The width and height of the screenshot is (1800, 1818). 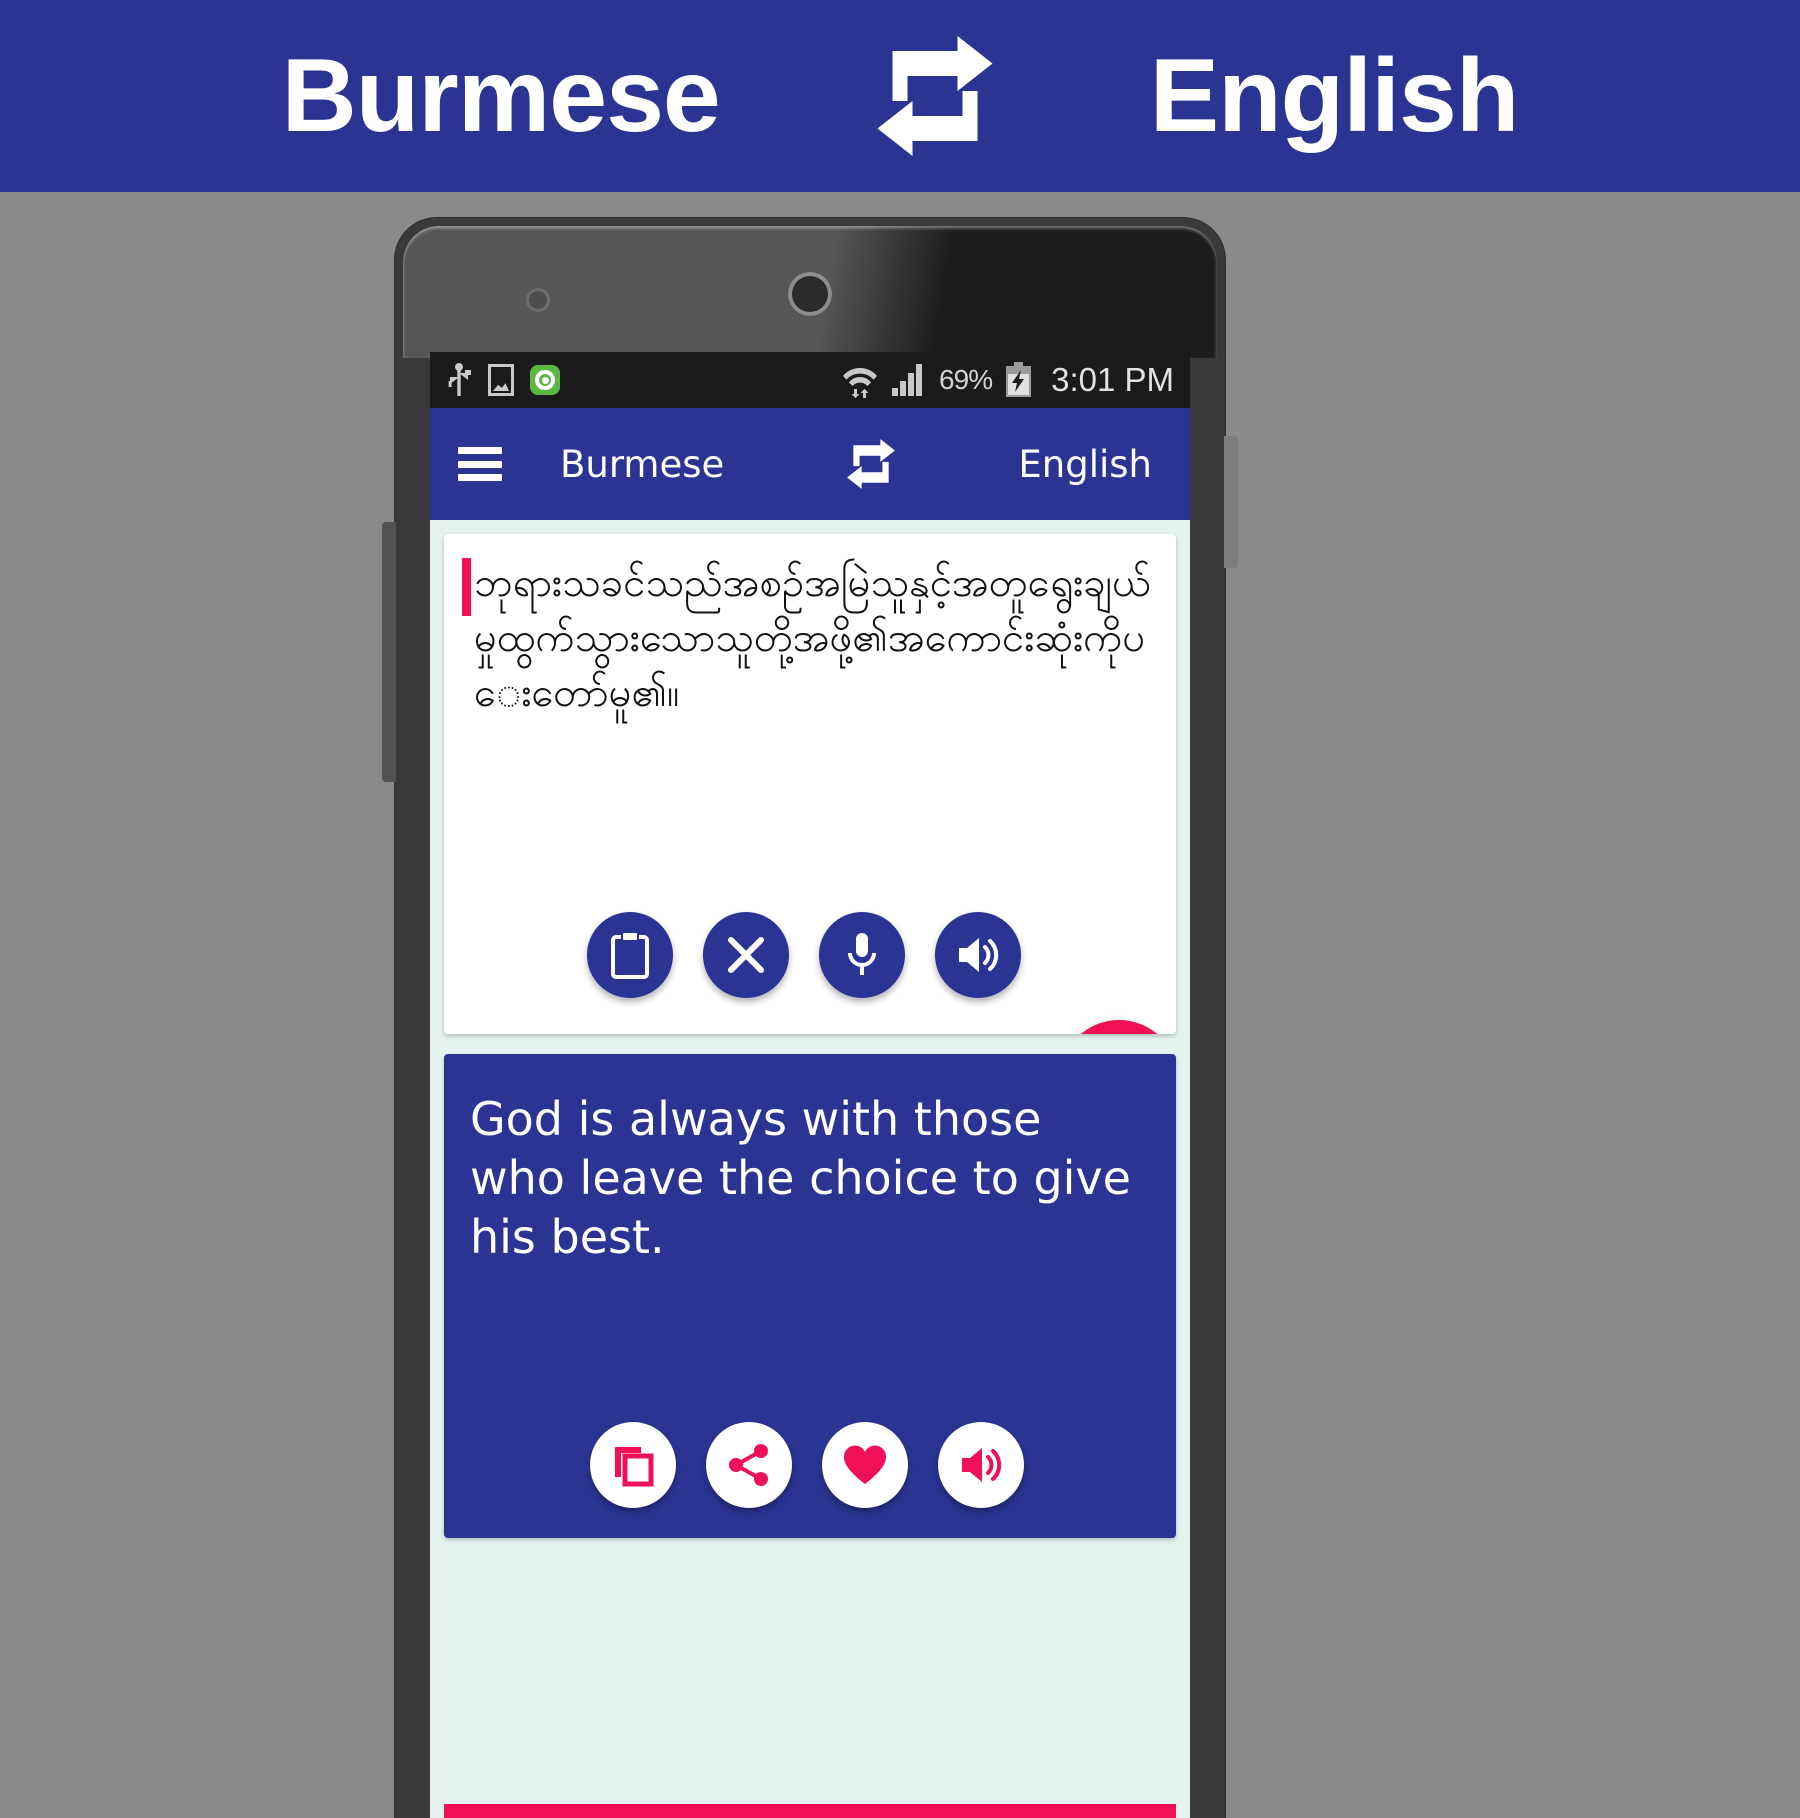 I want to click on app-toolbar: Burmese English, so click(x=810, y=464).